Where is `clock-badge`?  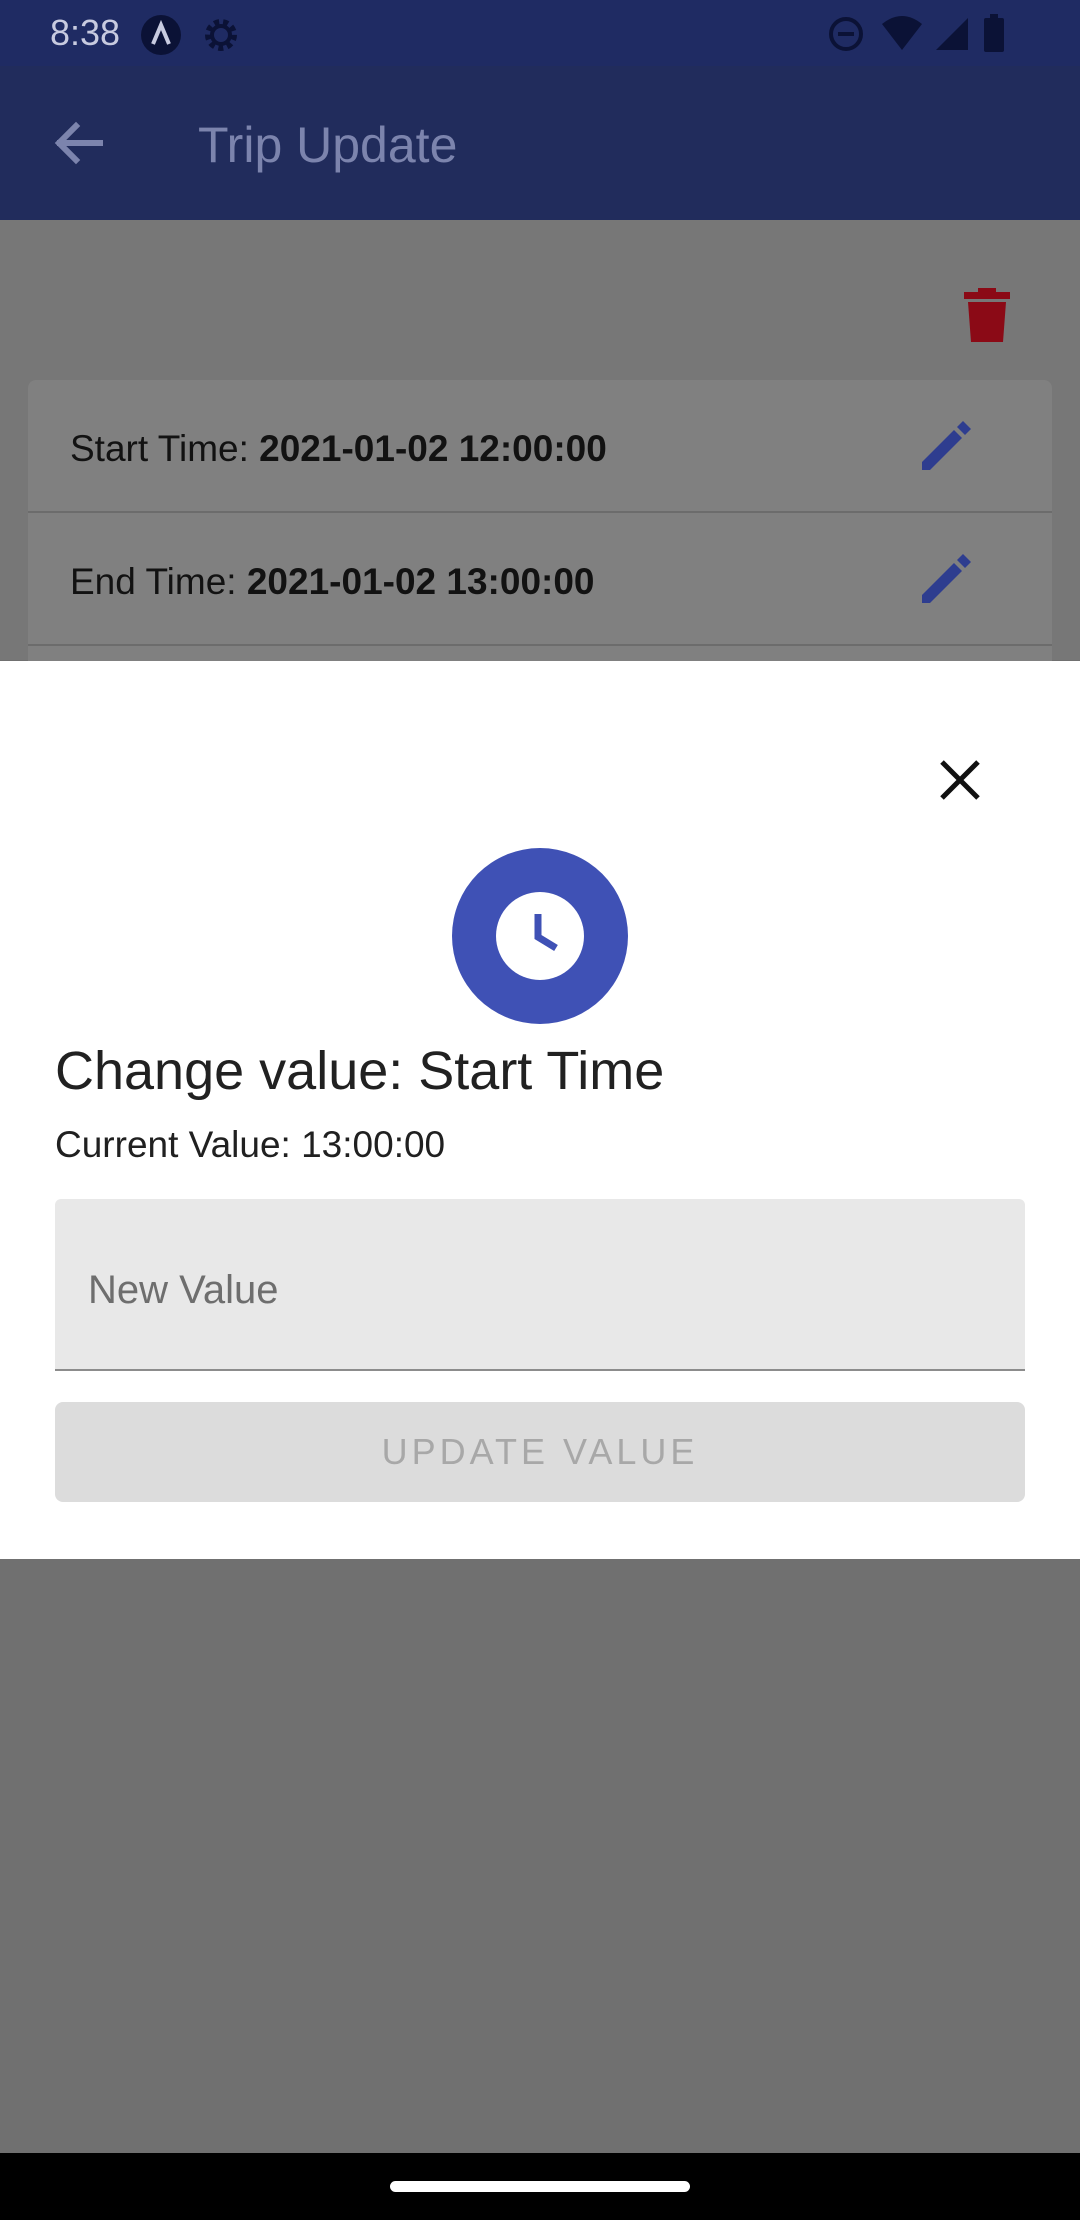 clock-badge is located at coordinates (540, 936).